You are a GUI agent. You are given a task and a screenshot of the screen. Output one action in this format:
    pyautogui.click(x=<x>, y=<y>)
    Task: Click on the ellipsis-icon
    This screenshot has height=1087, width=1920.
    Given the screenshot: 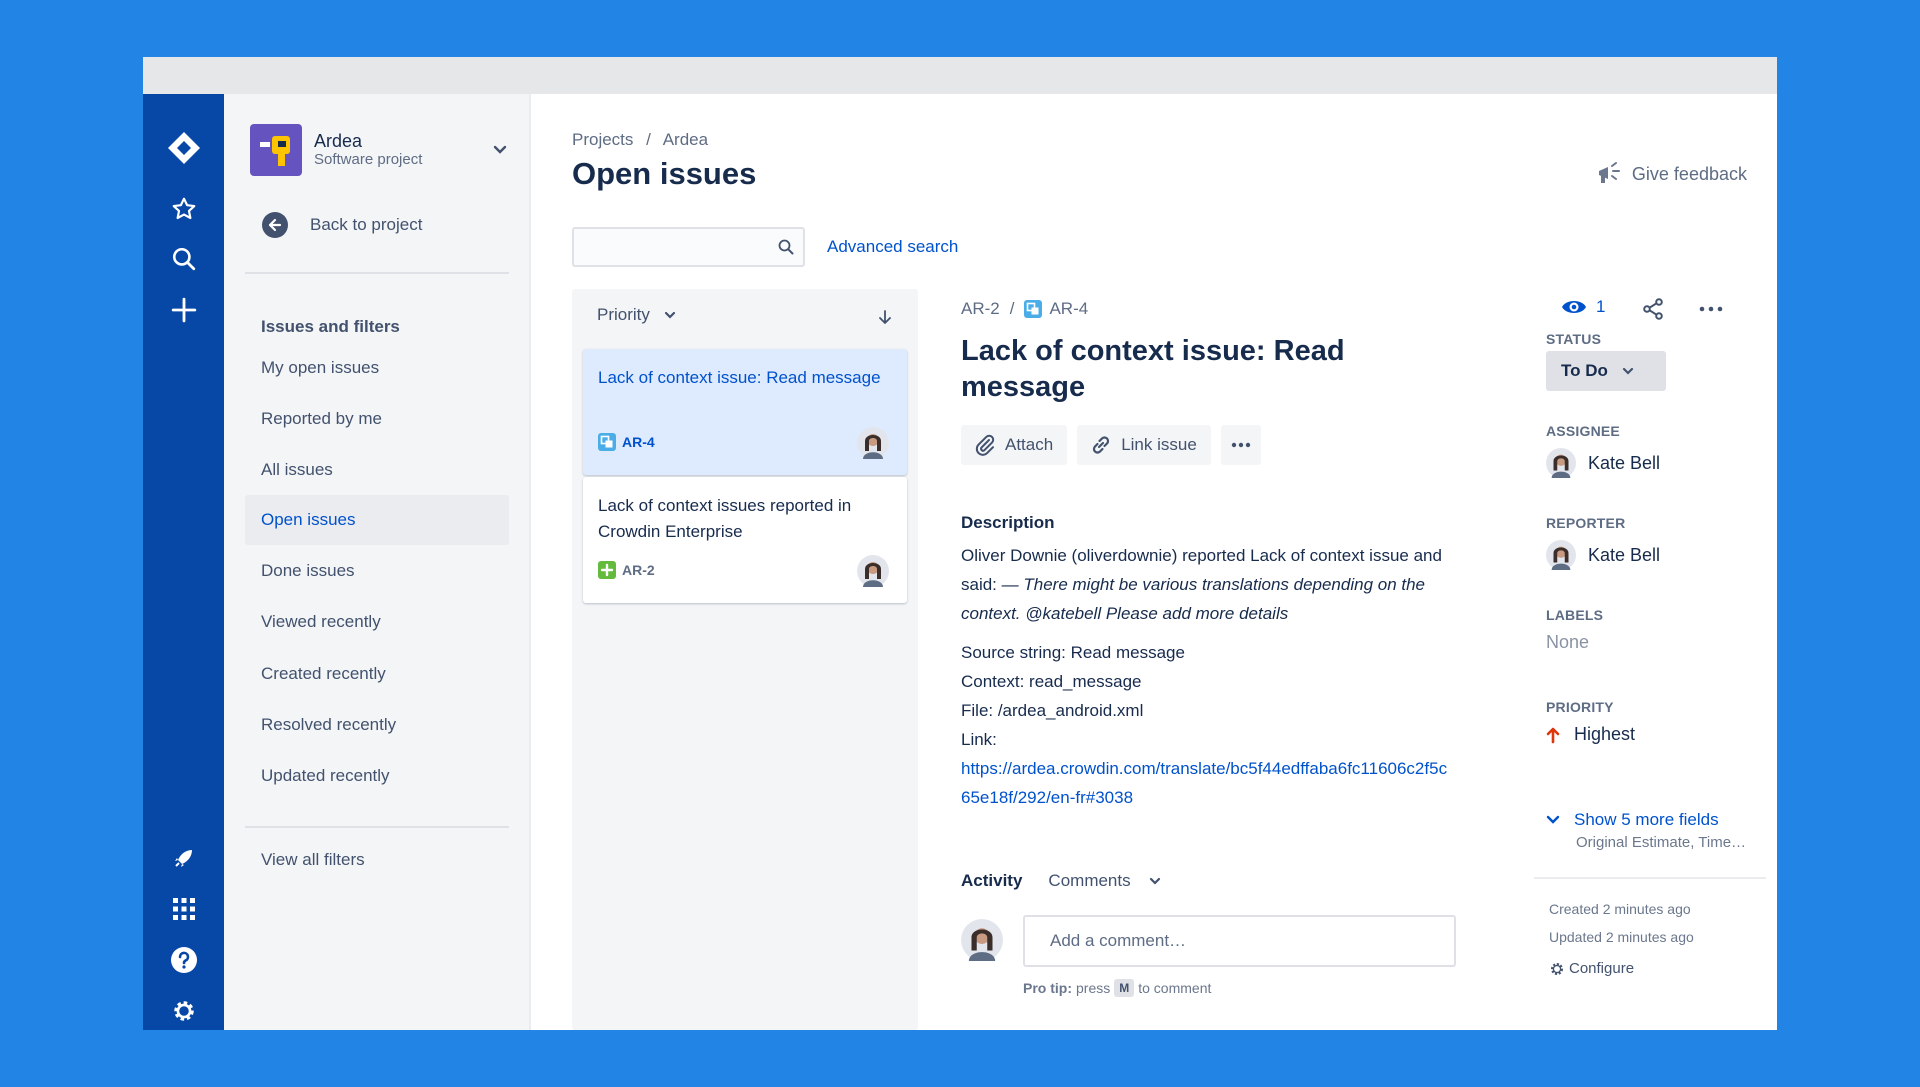 What is the action you would take?
    pyautogui.click(x=1241, y=445)
    